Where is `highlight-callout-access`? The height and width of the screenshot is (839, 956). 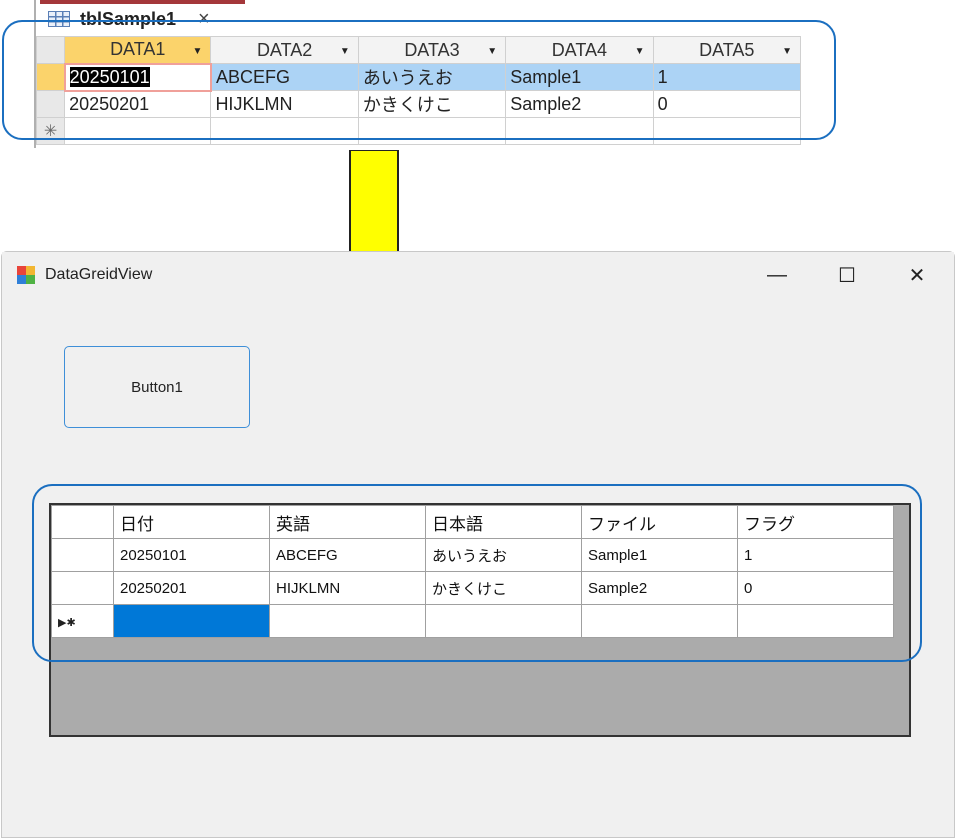 highlight-callout-access is located at coordinates (419, 80).